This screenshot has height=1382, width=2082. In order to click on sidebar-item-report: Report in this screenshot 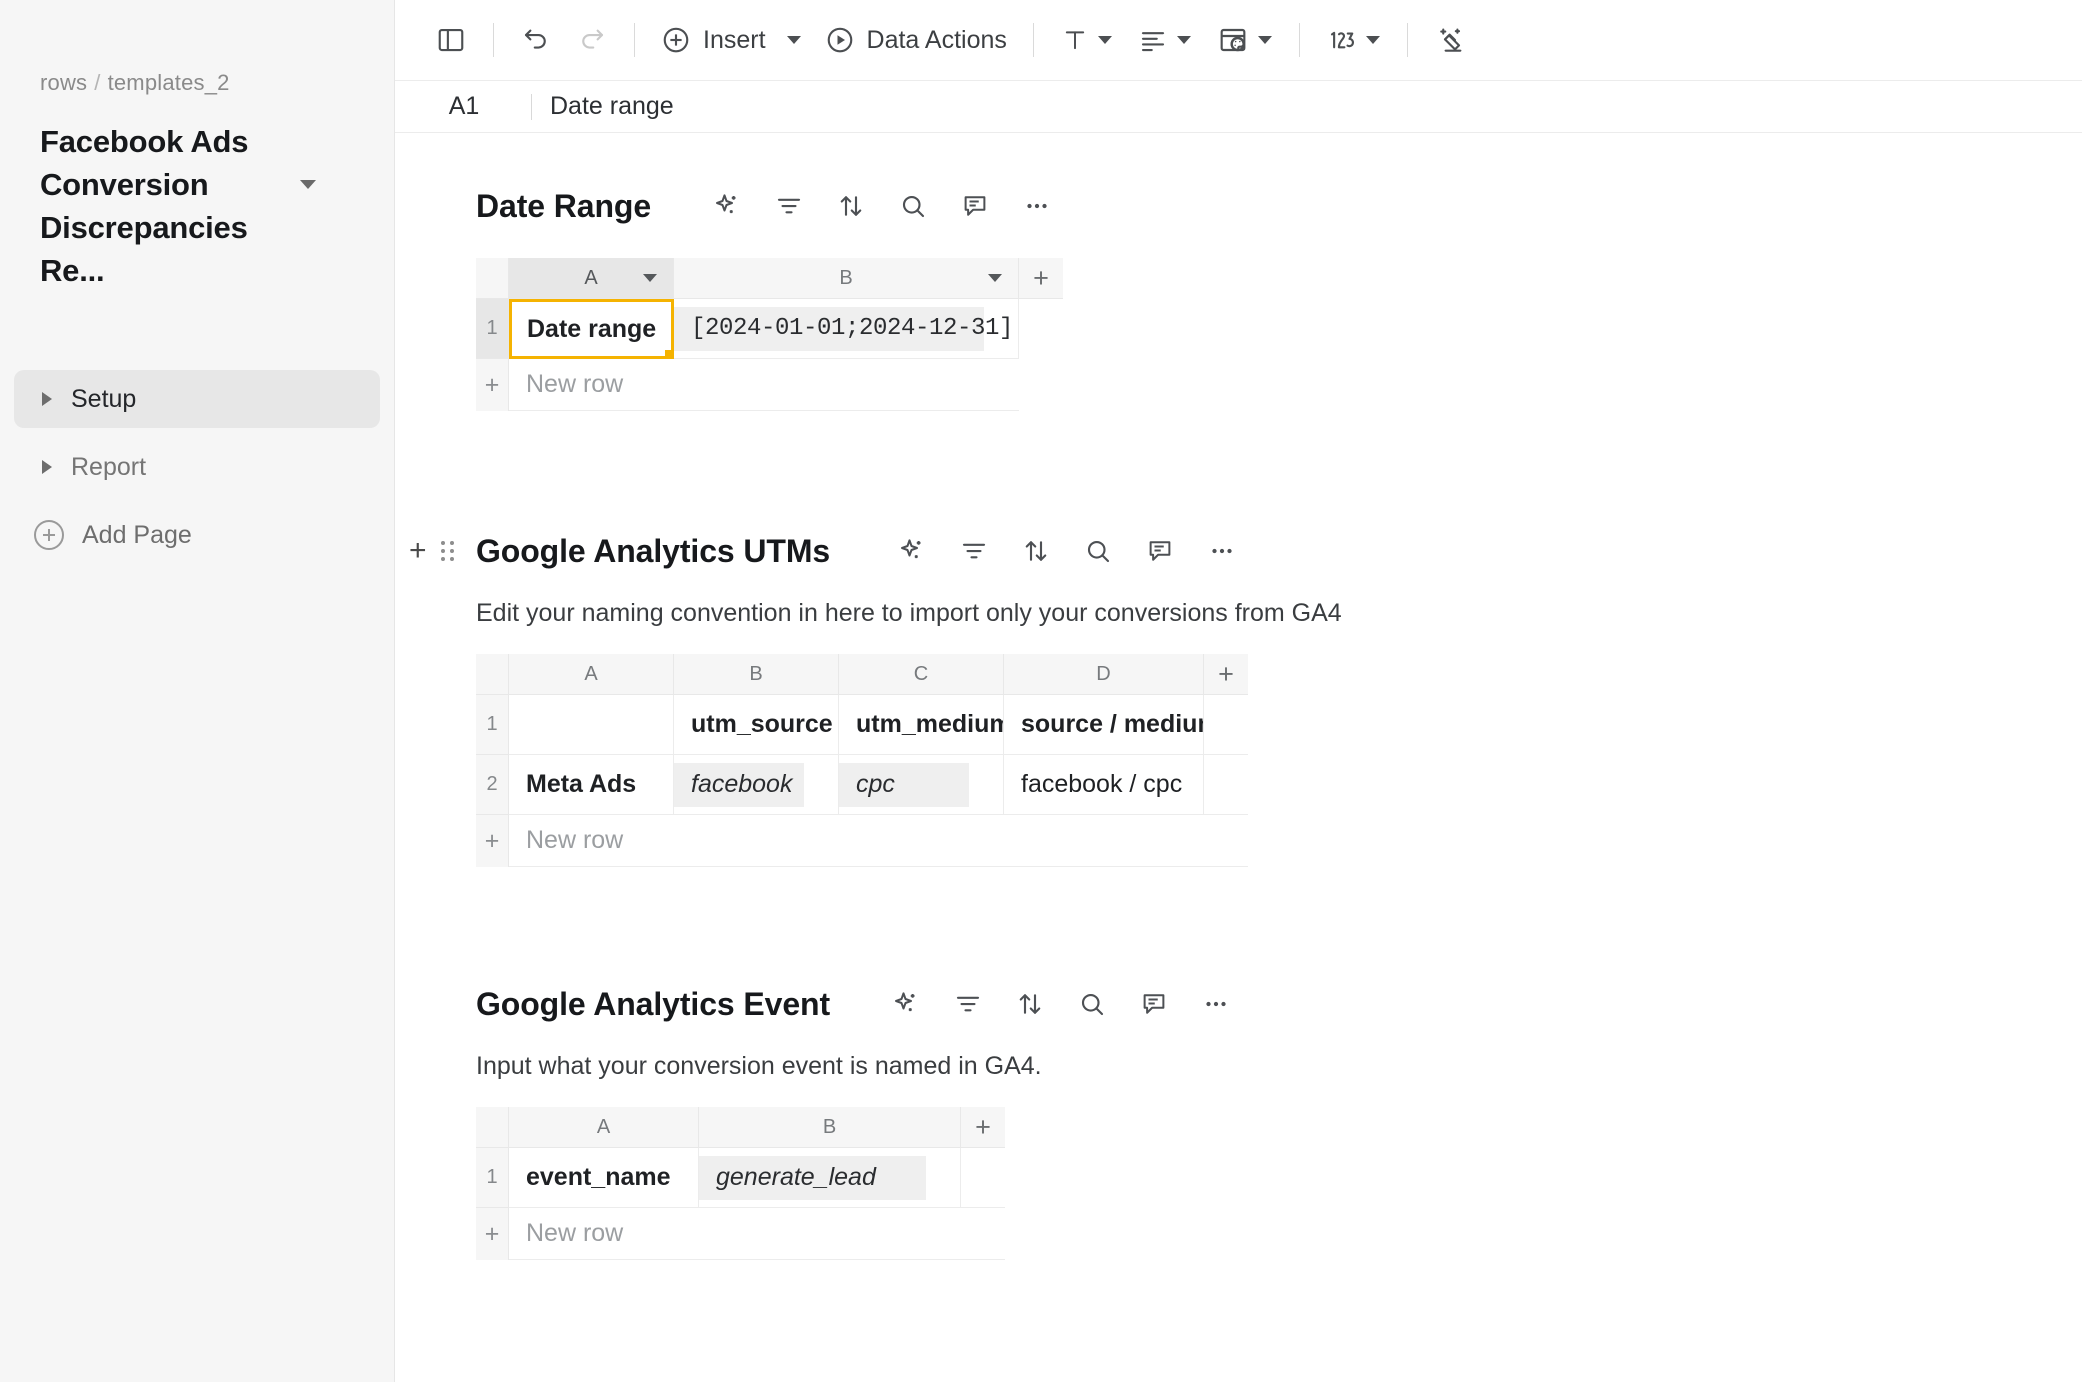, I will do `click(197, 467)`.